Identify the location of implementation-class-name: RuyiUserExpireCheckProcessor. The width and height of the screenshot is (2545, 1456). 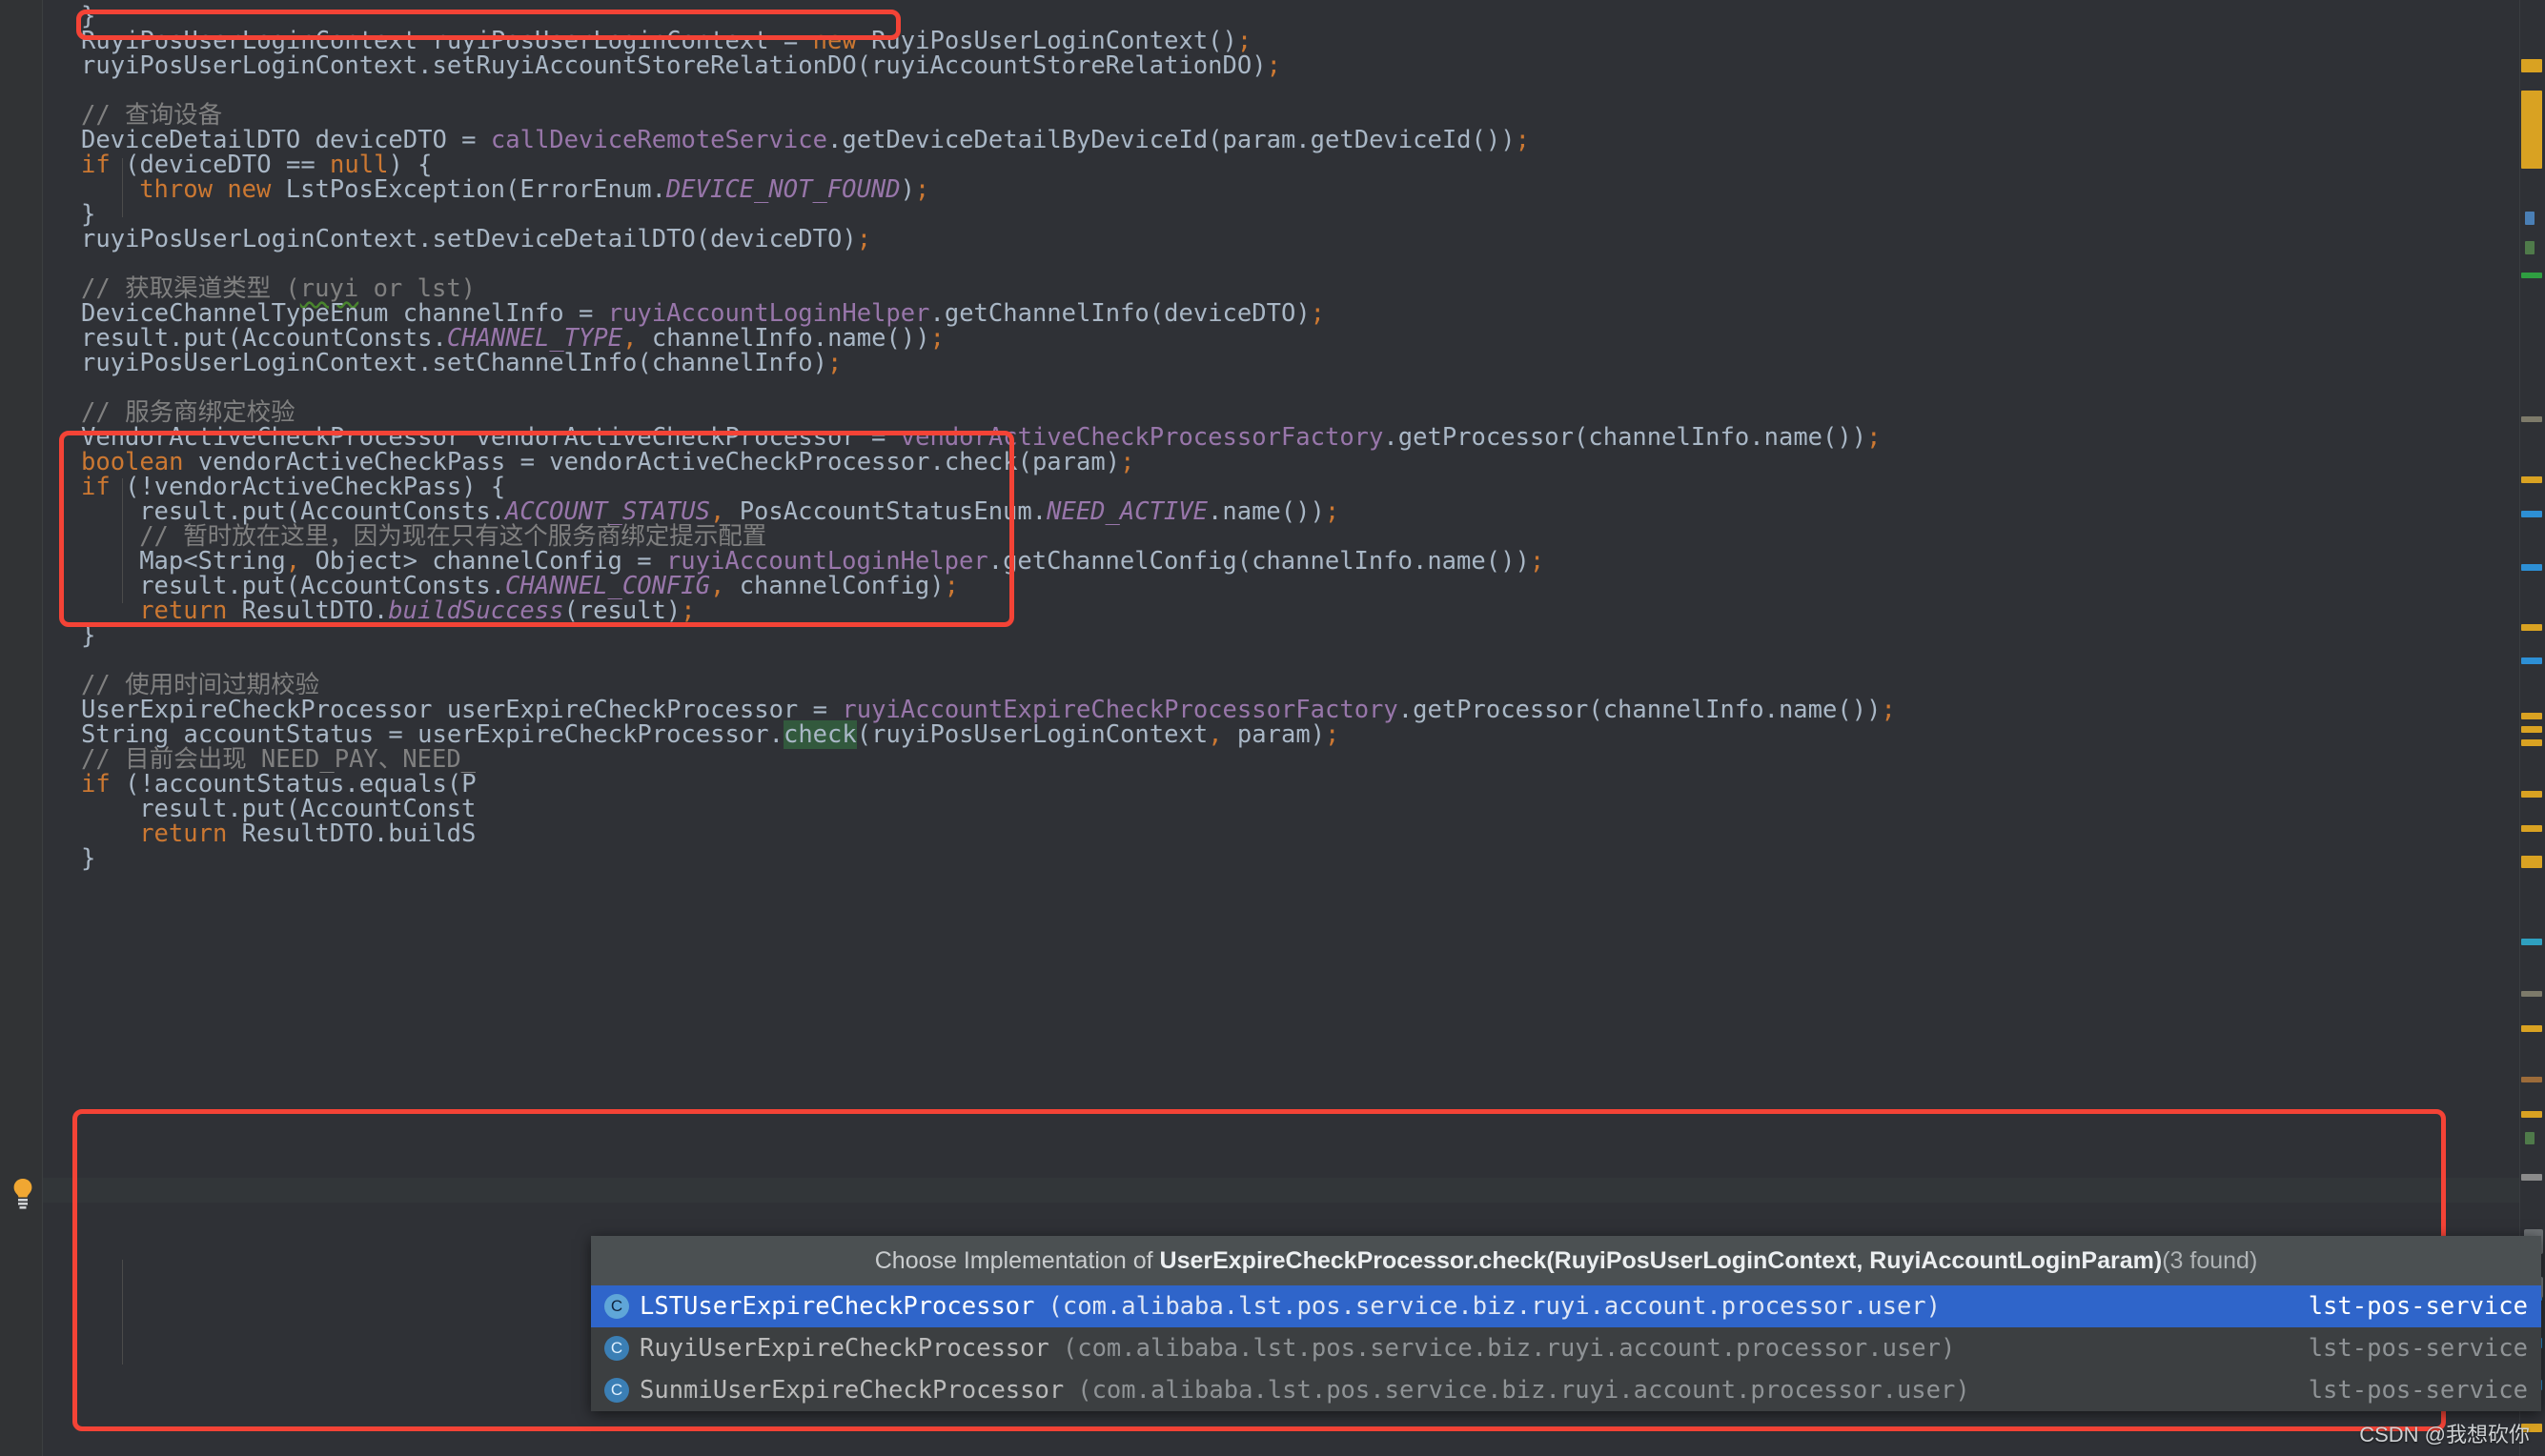
(844, 1348).